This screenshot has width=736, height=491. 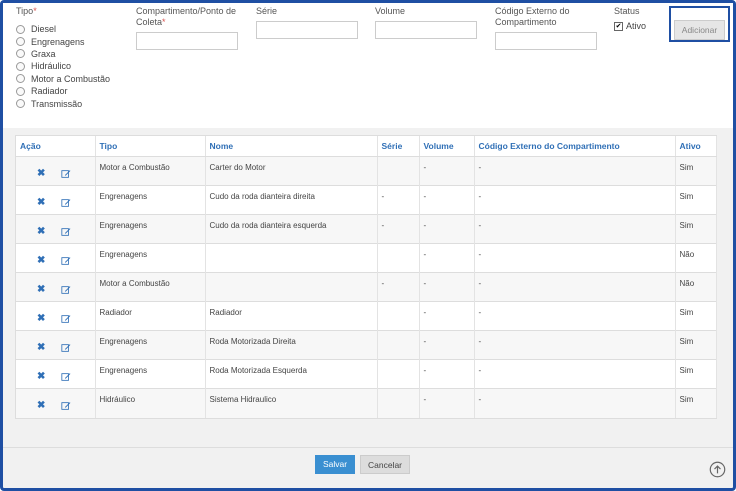 What do you see at coordinates (56, 146) in the screenshot?
I see `header-acao: Ação` at bounding box center [56, 146].